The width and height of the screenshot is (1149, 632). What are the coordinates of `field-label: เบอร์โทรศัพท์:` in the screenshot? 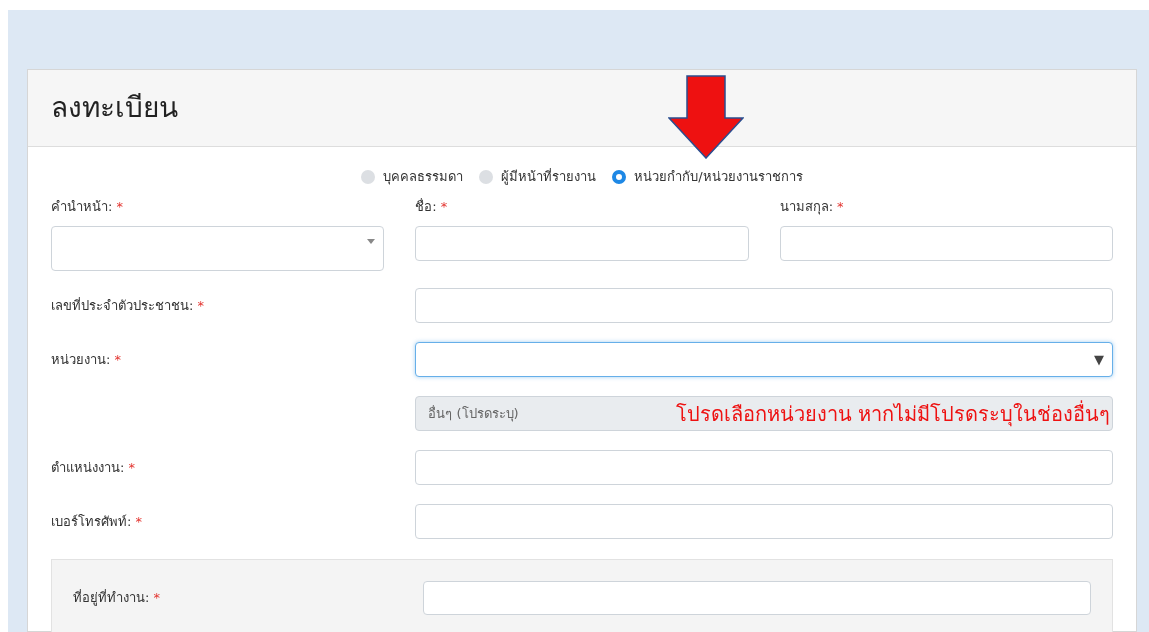 It's located at (91, 521).